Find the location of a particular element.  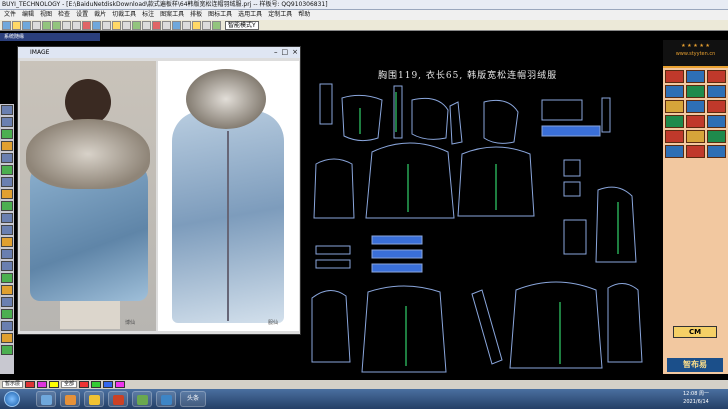

mode-select: 智能模式Y is located at coordinates (242, 25).